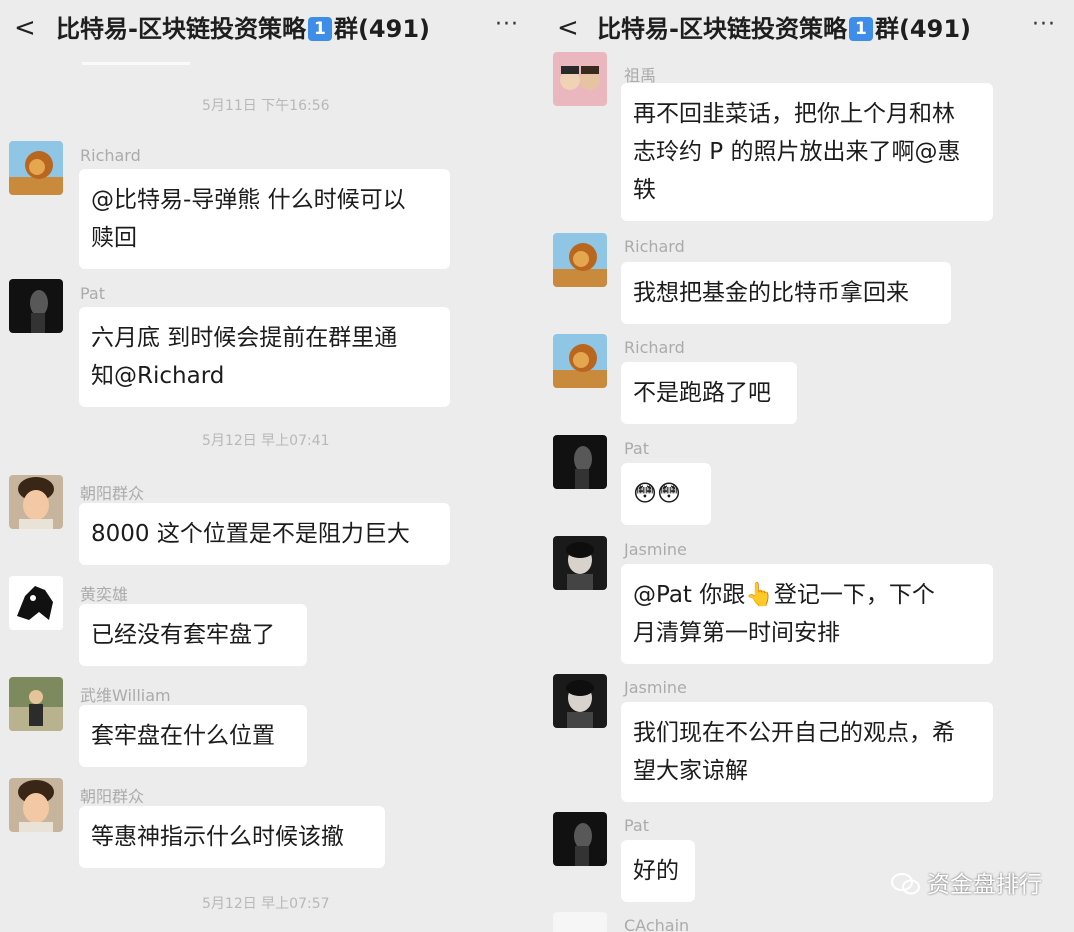 The image size is (1074, 932). Describe the element at coordinates (125, 695) in the screenshot. I see `sender-name: 武维William` at that location.